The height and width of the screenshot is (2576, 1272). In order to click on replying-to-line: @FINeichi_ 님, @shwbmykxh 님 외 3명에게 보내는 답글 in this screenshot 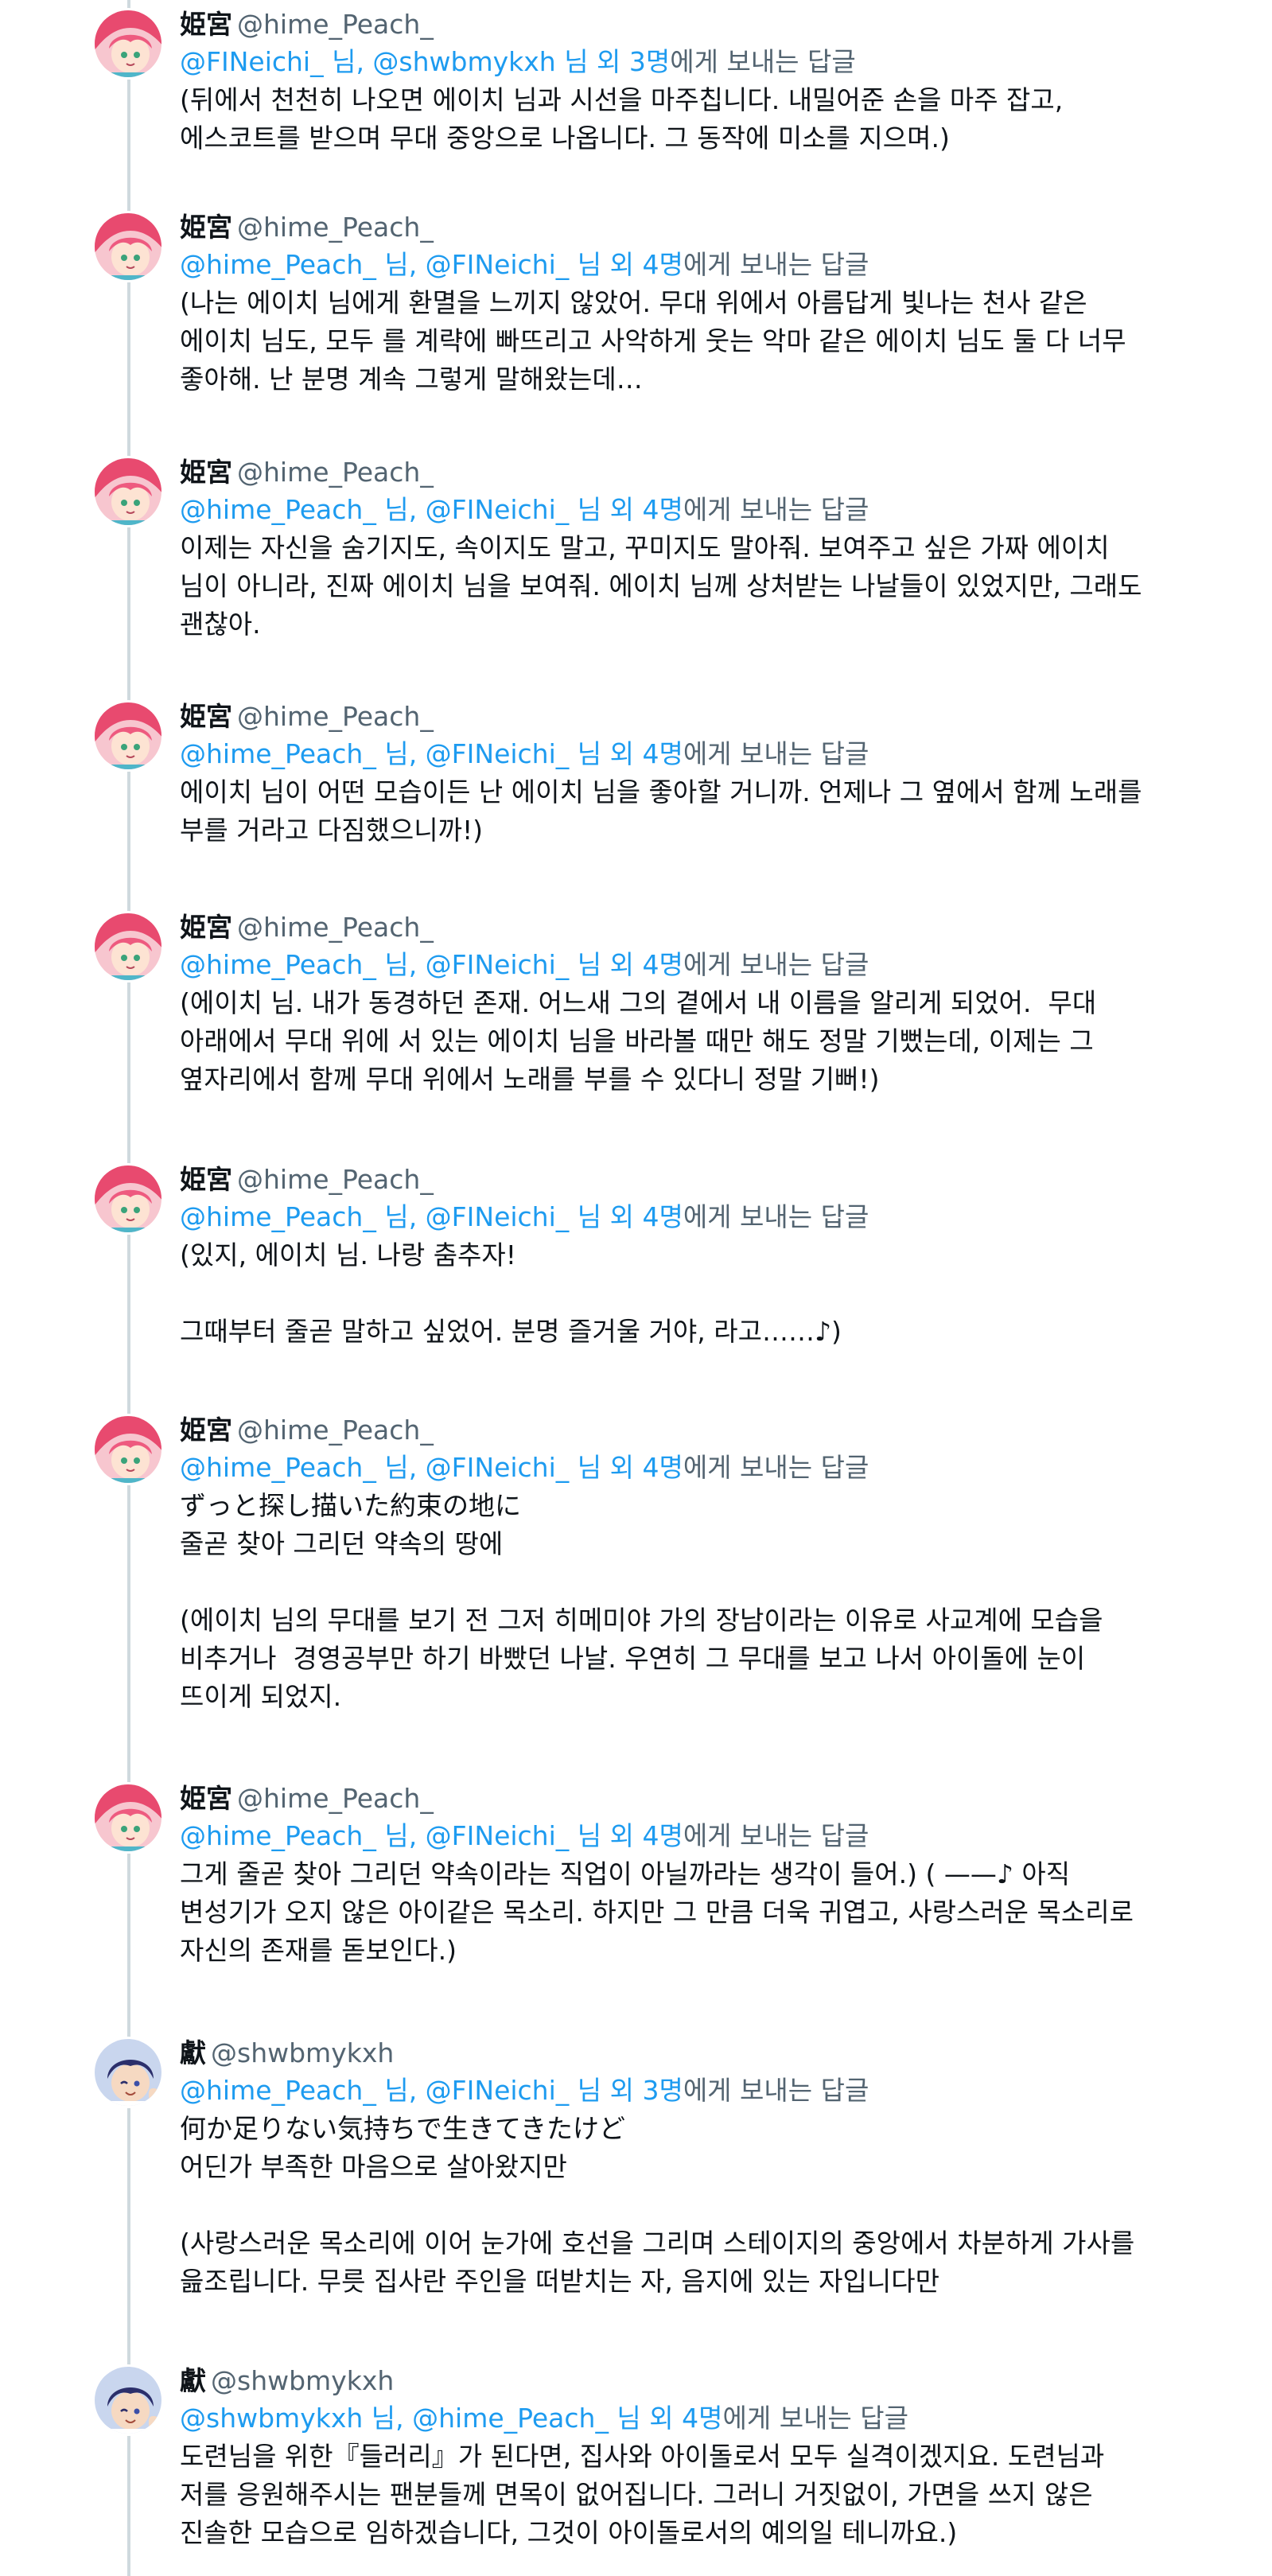, I will do `click(697, 62)`.